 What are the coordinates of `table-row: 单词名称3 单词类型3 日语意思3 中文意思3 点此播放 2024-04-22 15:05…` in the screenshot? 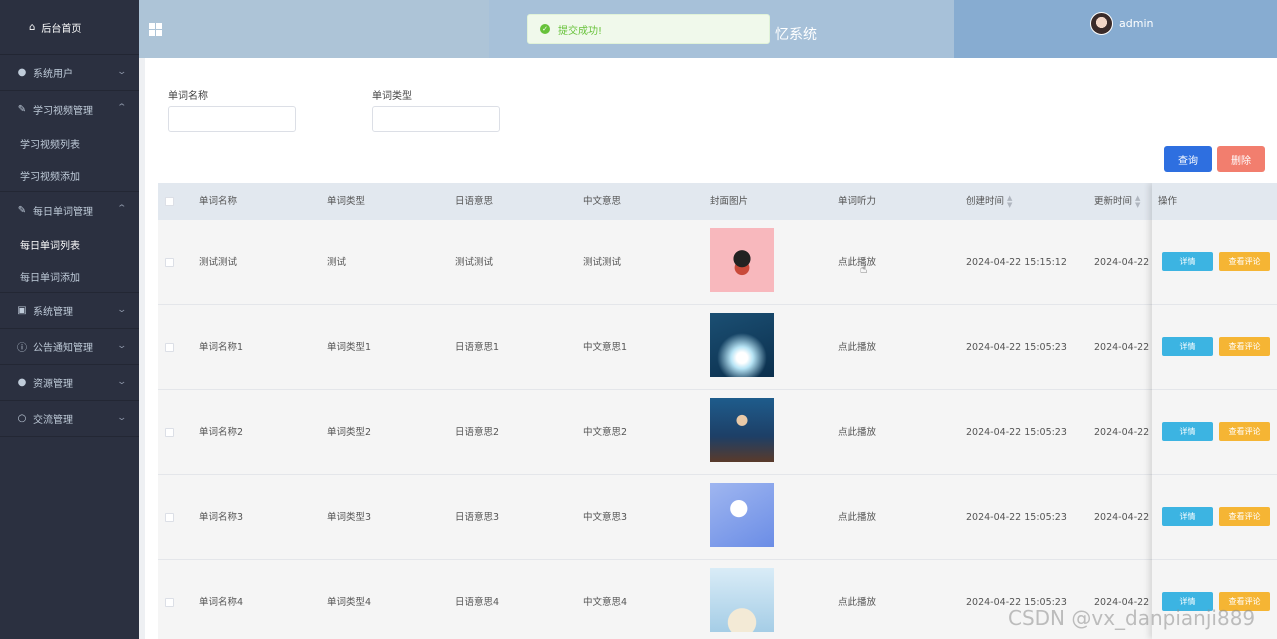 It's located at (717, 517).